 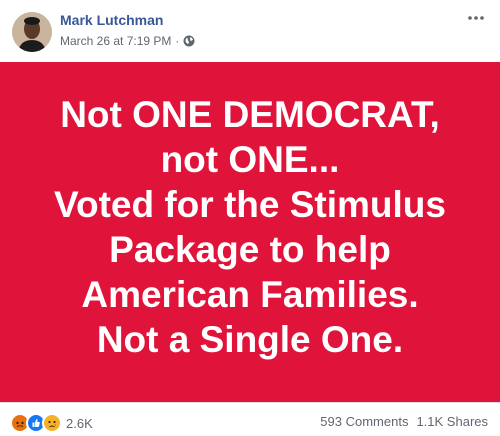 What do you see at coordinates (79, 423) in the screenshot?
I see `reaction-count: 2.6K` at bounding box center [79, 423].